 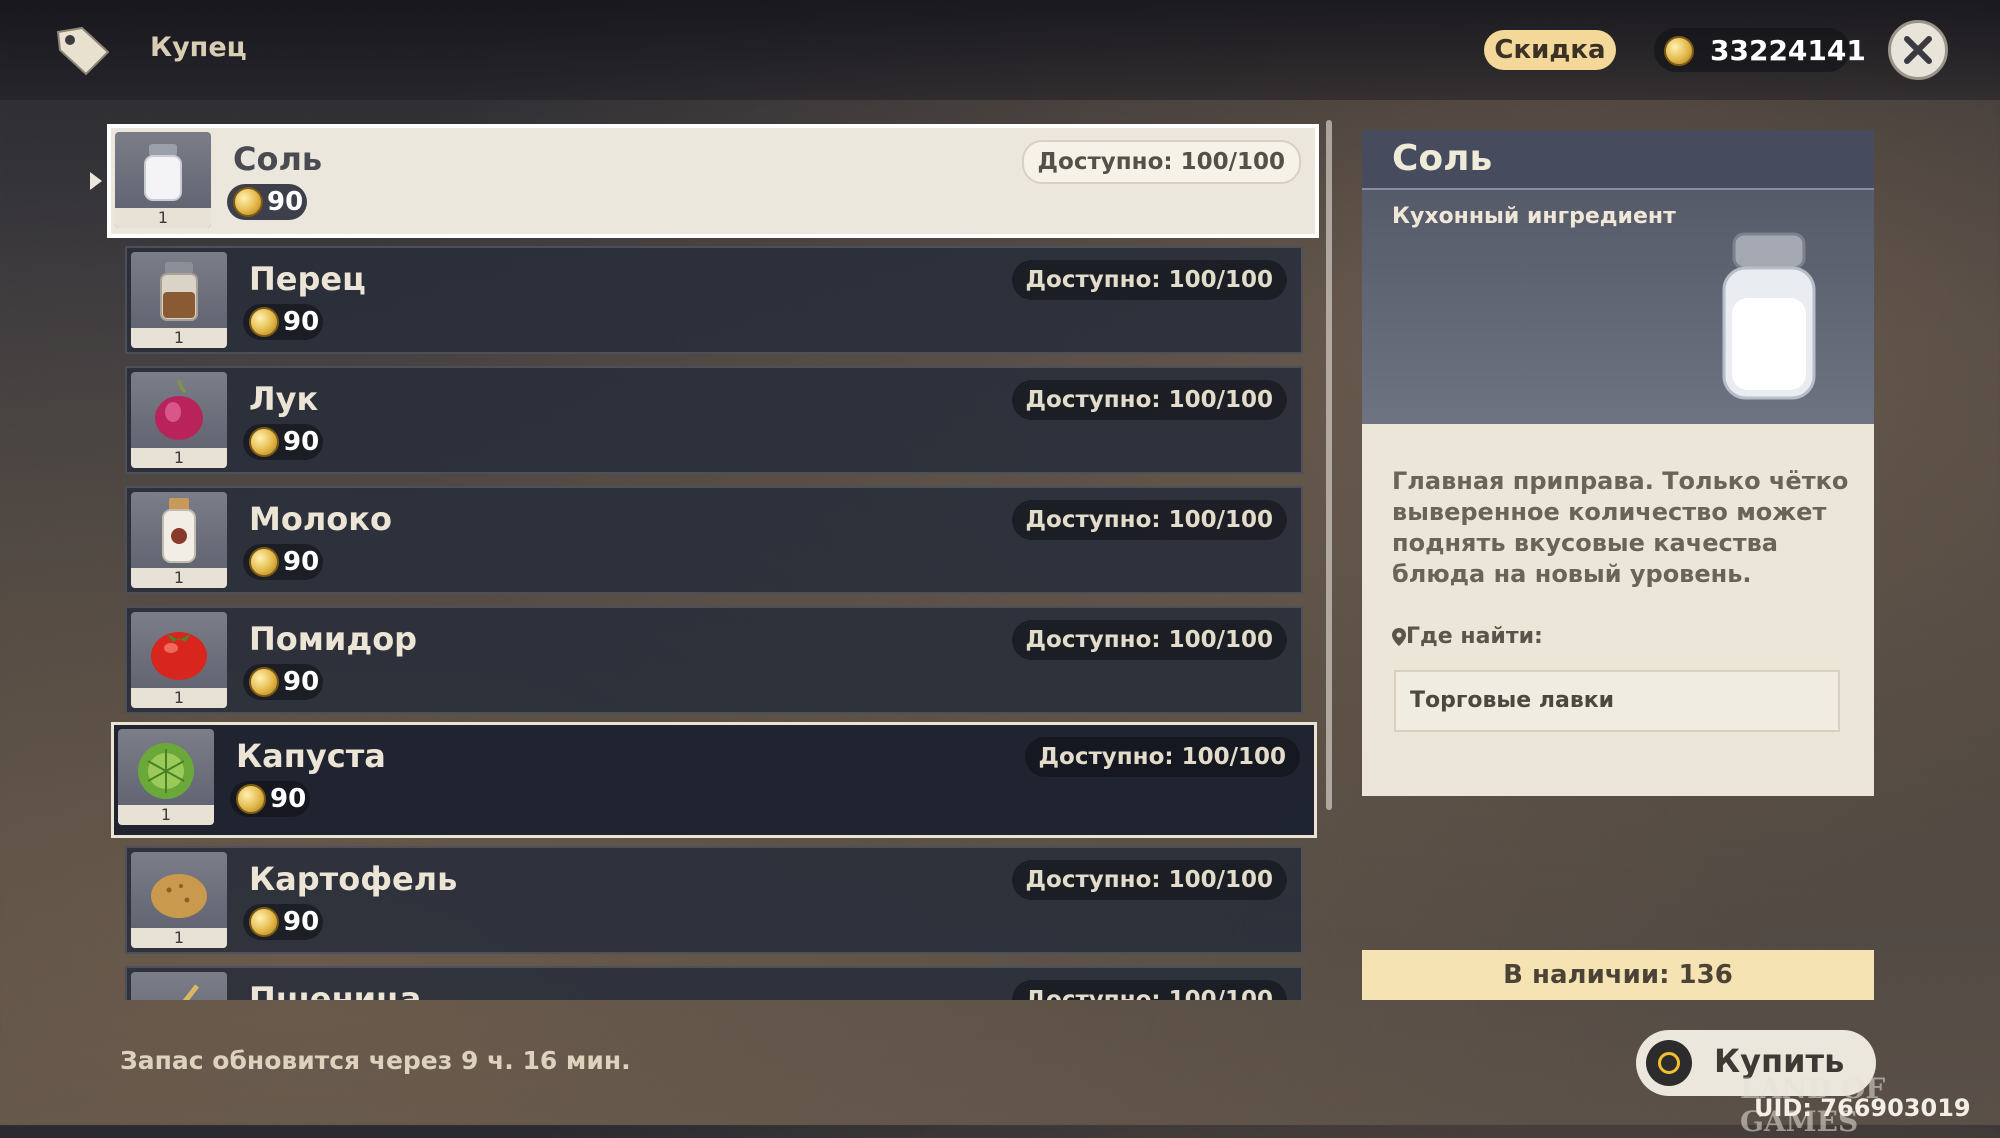 What do you see at coordinates (1669, 1063) in the screenshot?
I see `controller-button-icon` at bounding box center [1669, 1063].